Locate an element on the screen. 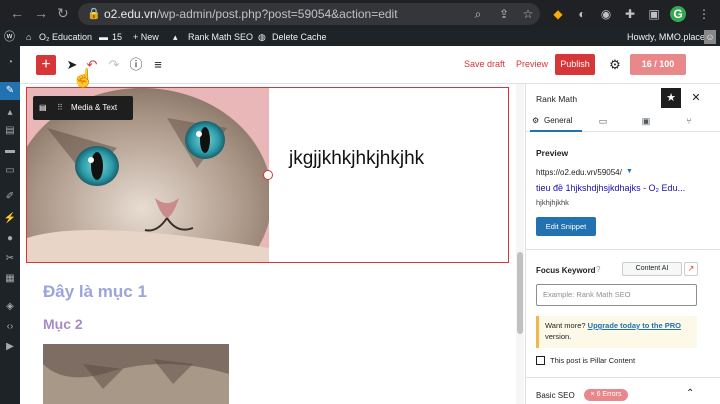 The height and width of the screenshot is (404, 720). play-icon: ▶ is located at coordinates (10, 347).